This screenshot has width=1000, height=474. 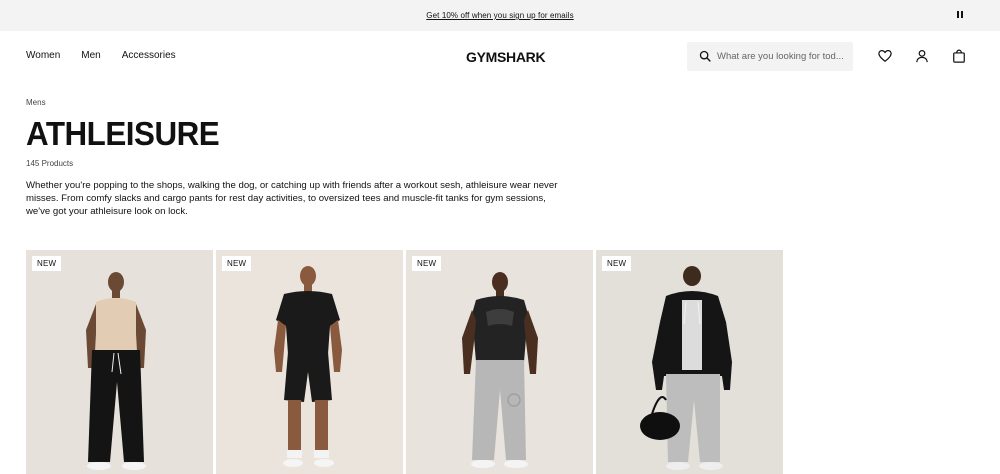 What do you see at coordinates (50, 163) in the screenshot?
I see `product-count: 145 Products` at bounding box center [50, 163].